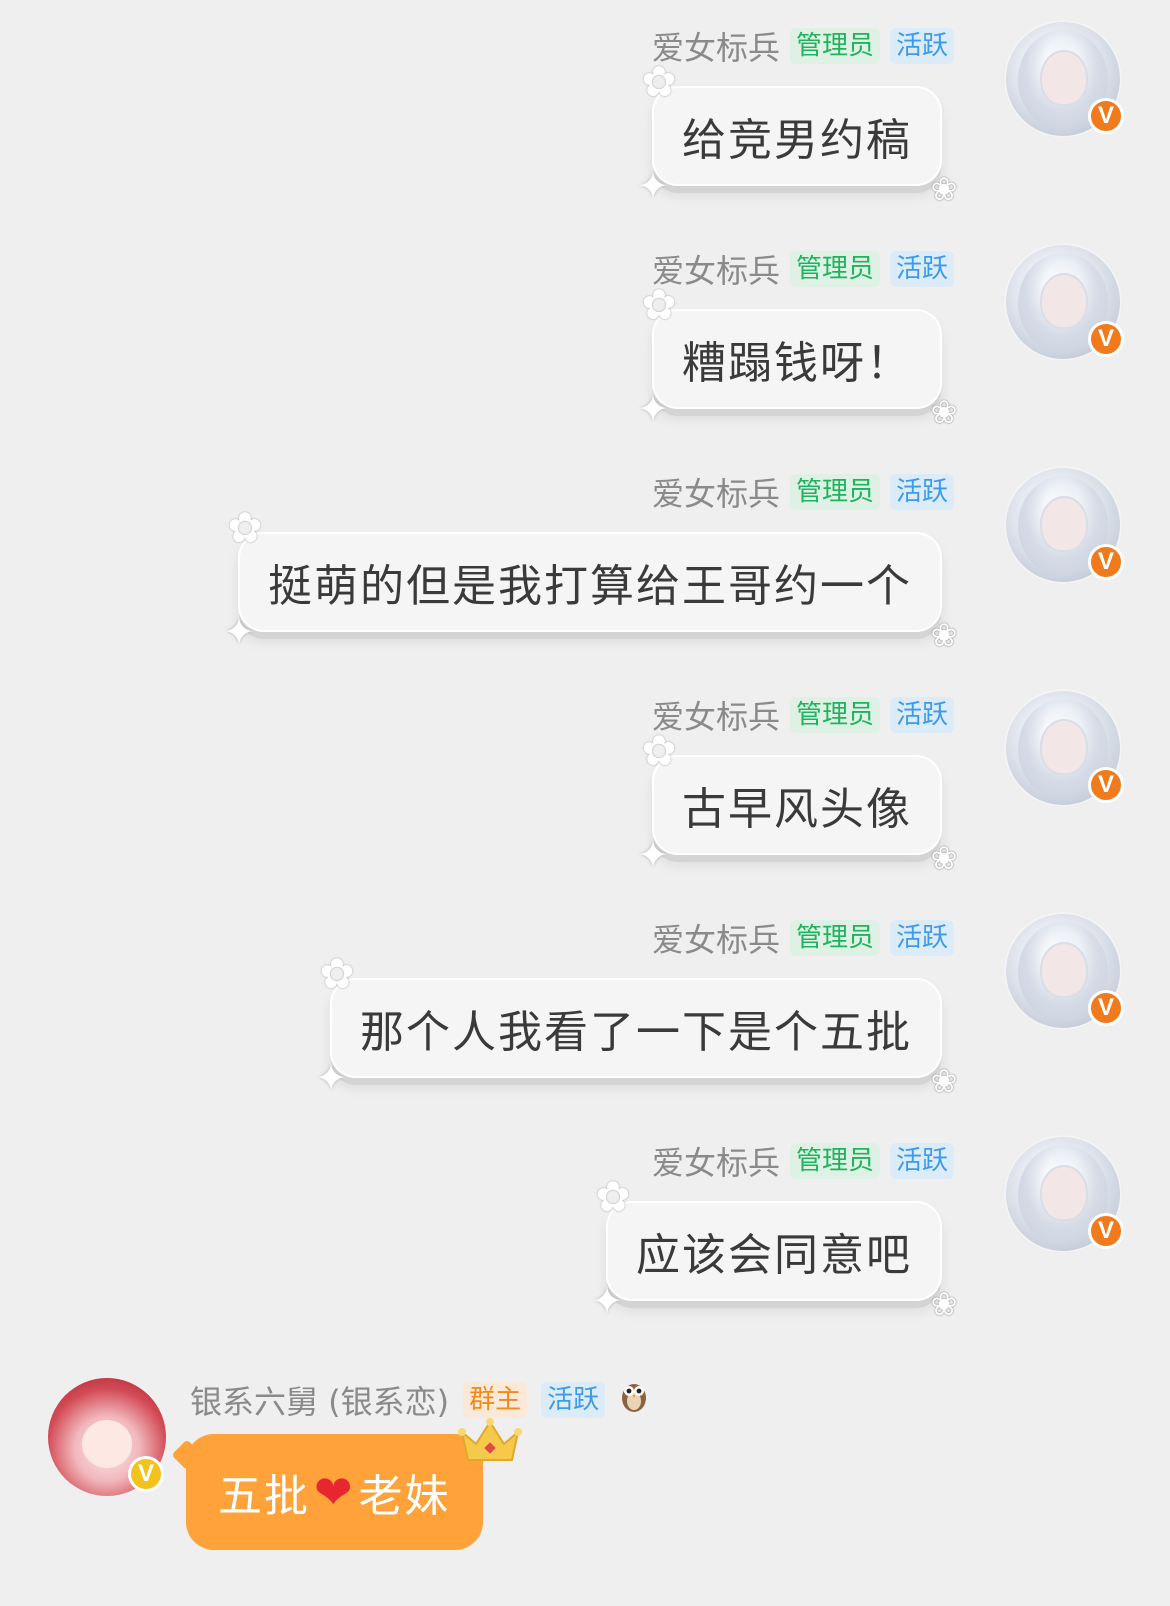 The width and height of the screenshot is (1170, 1606). What do you see at coordinates (585, 134) in the screenshot?
I see `chat-message: 爱女标兵 管理员 活跃 给竞男约稿 ✿ ✦ ❀ V` at bounding box center [585, 134].